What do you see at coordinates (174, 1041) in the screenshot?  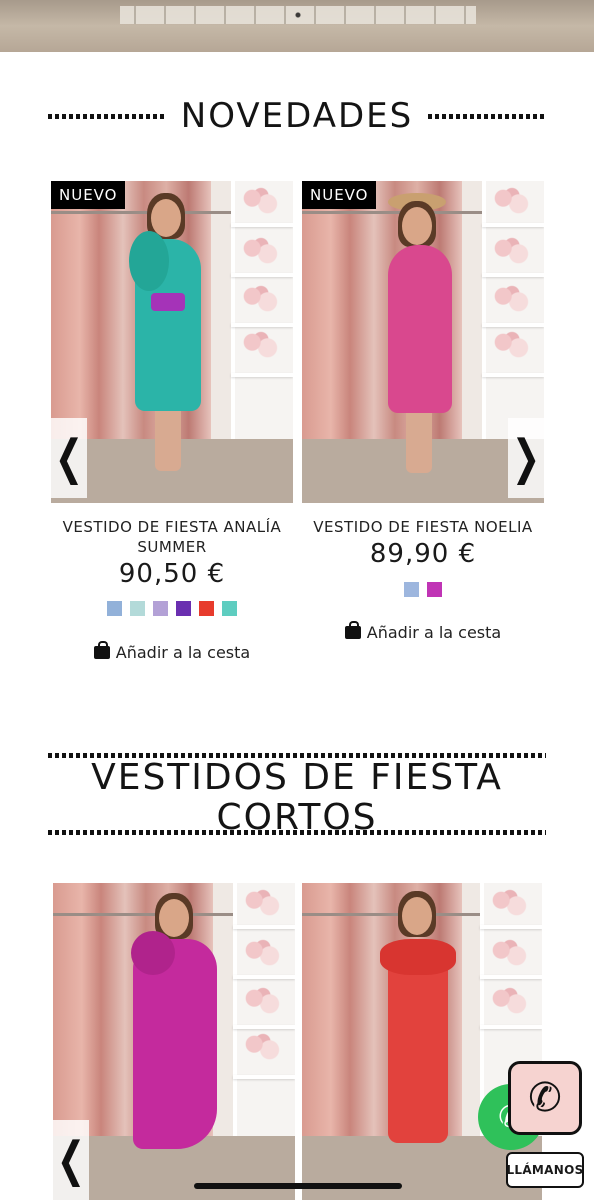 I see `product-photo: ❮` at bounding box center [174, 1041].